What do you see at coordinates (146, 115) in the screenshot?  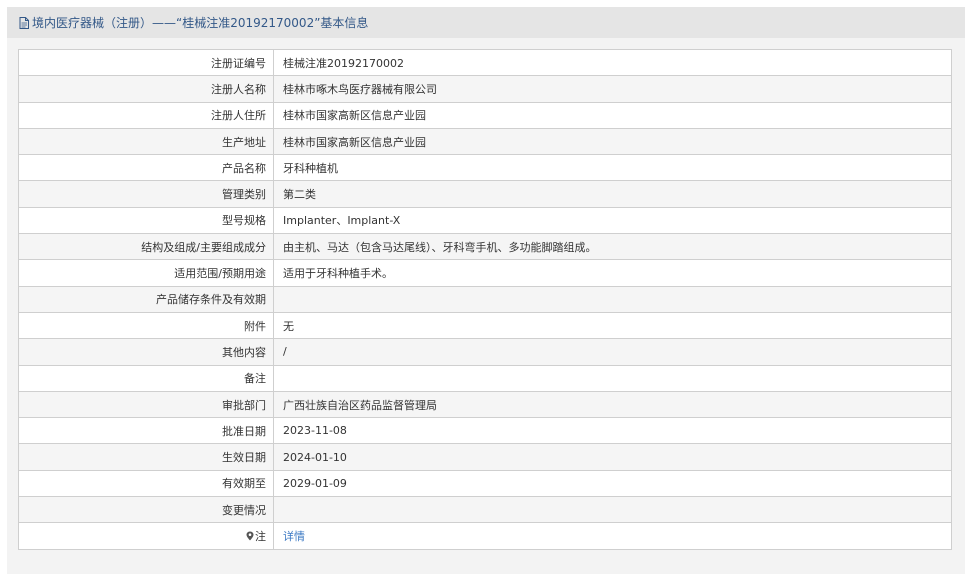 I see `row-label: 注册人住所` at bounding box center [146, 115].